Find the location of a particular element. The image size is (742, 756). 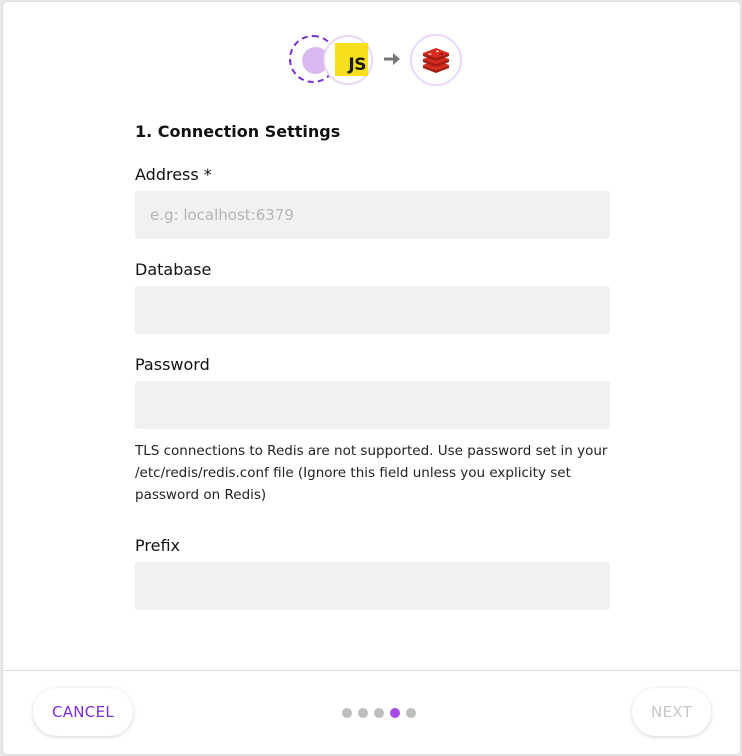

prefix-input is located at coordinates (372, 586).